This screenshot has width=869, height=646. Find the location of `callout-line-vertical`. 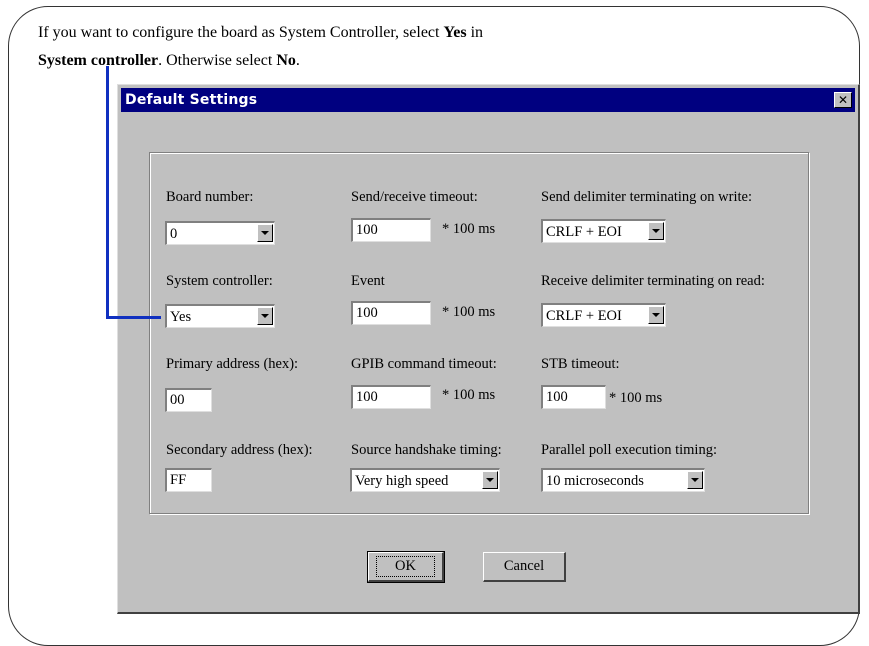

callout-line-vertical is located at coordinates (107, 192).